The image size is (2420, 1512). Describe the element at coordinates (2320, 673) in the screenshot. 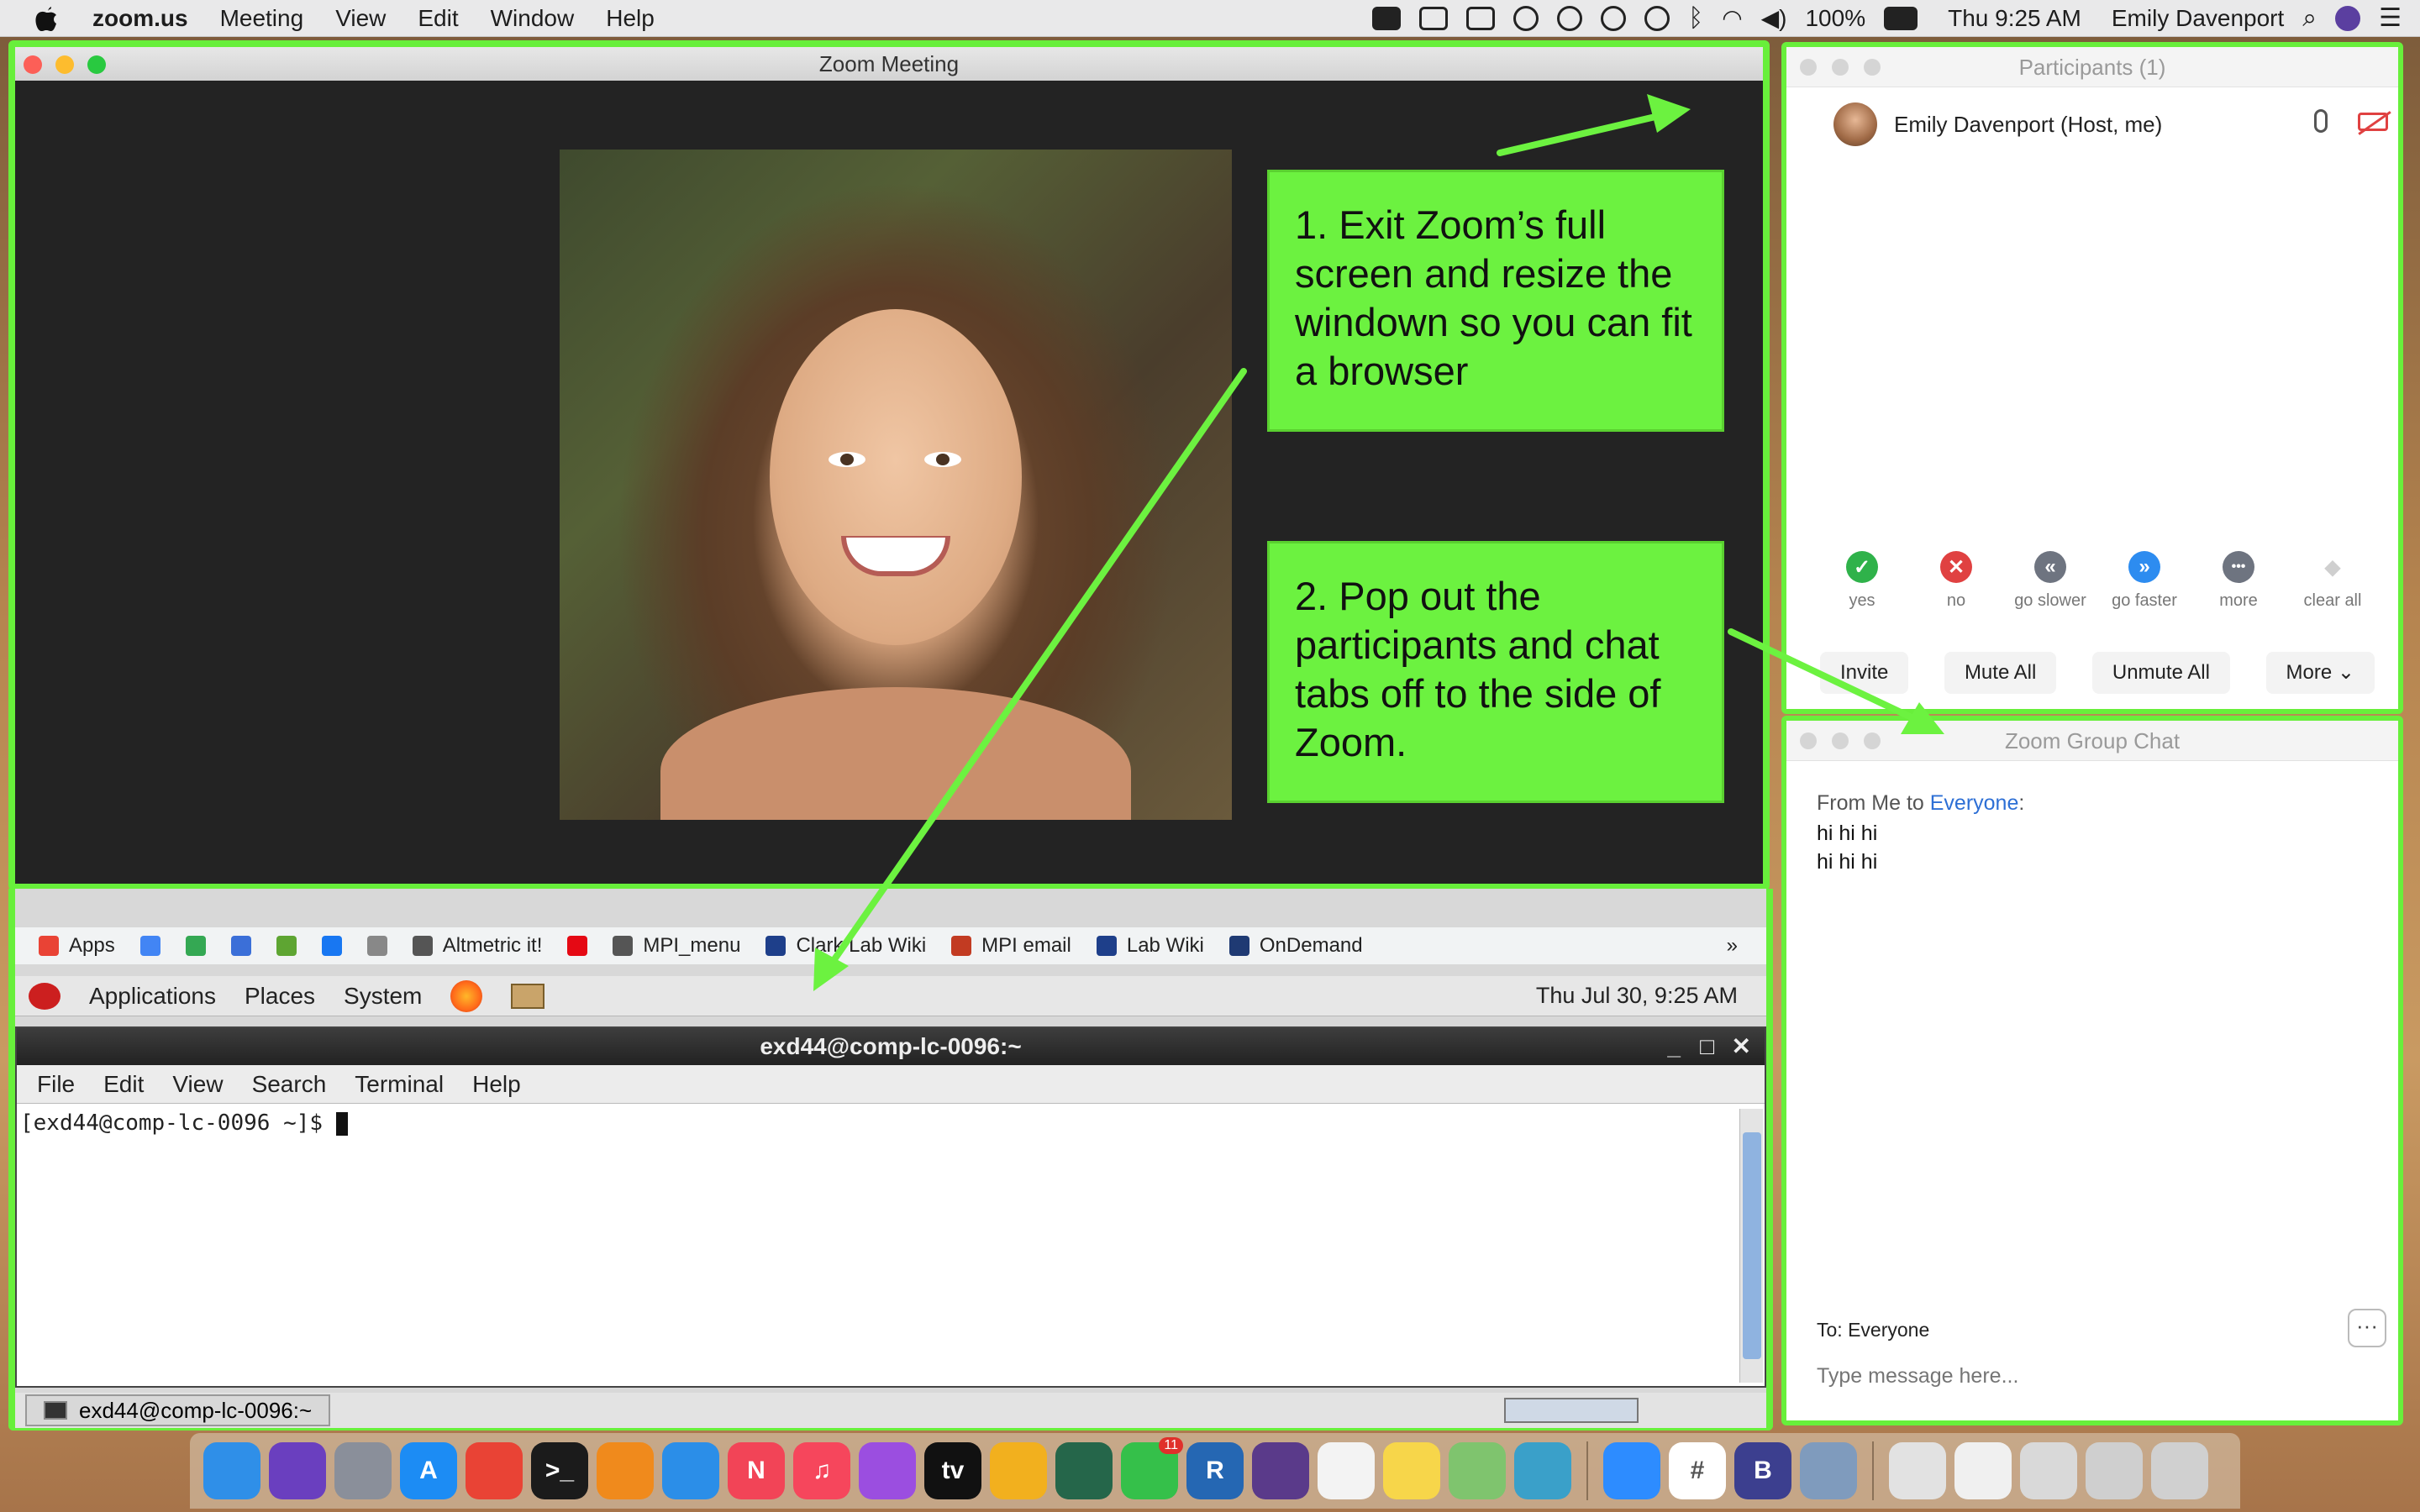

I see `more-button: More ⌄` at that location.